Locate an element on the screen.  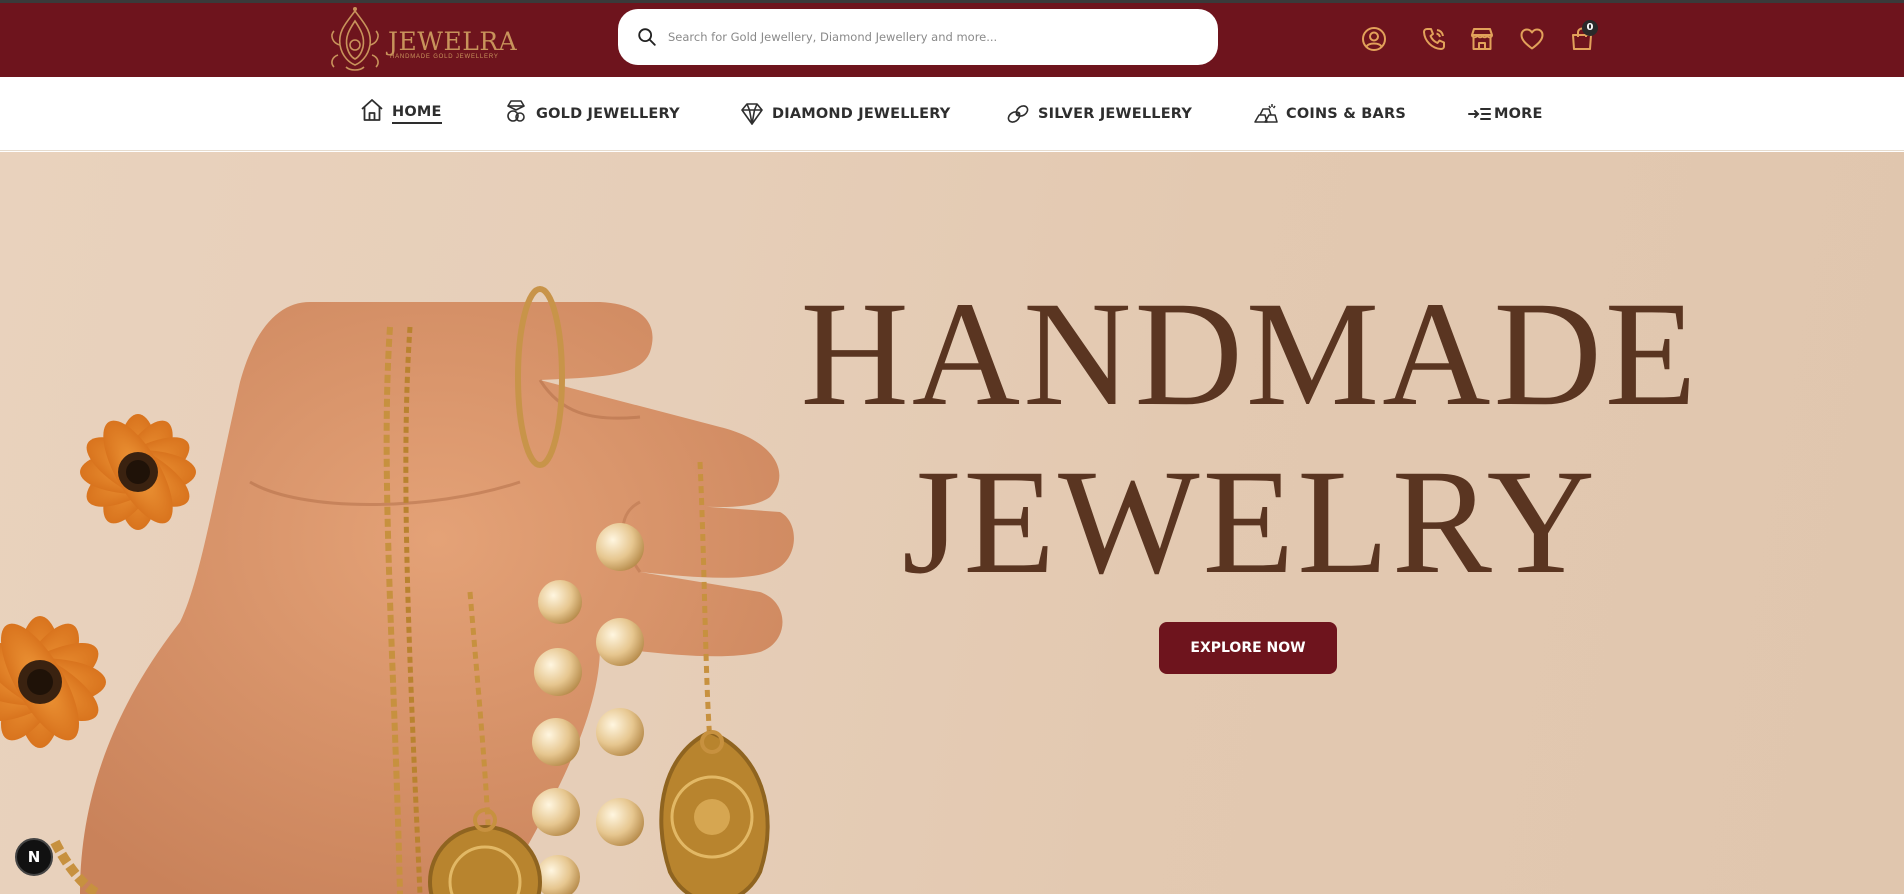
nav-item-diamond-jewellery: DIAMOND JEWELLERY is located at coordinates (844, 114).